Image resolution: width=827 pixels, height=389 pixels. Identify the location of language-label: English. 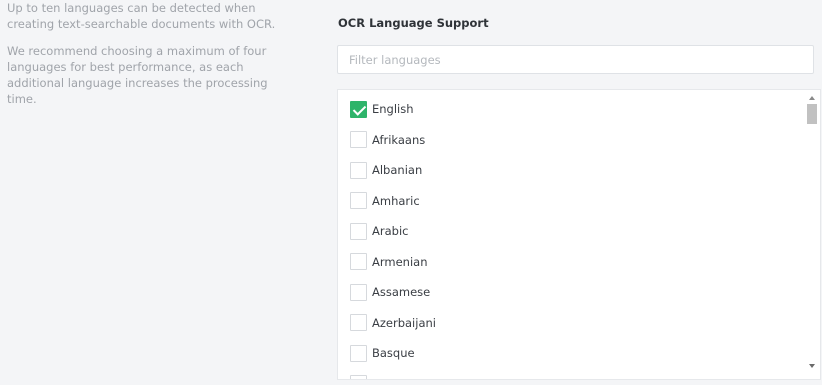
(393, 109).